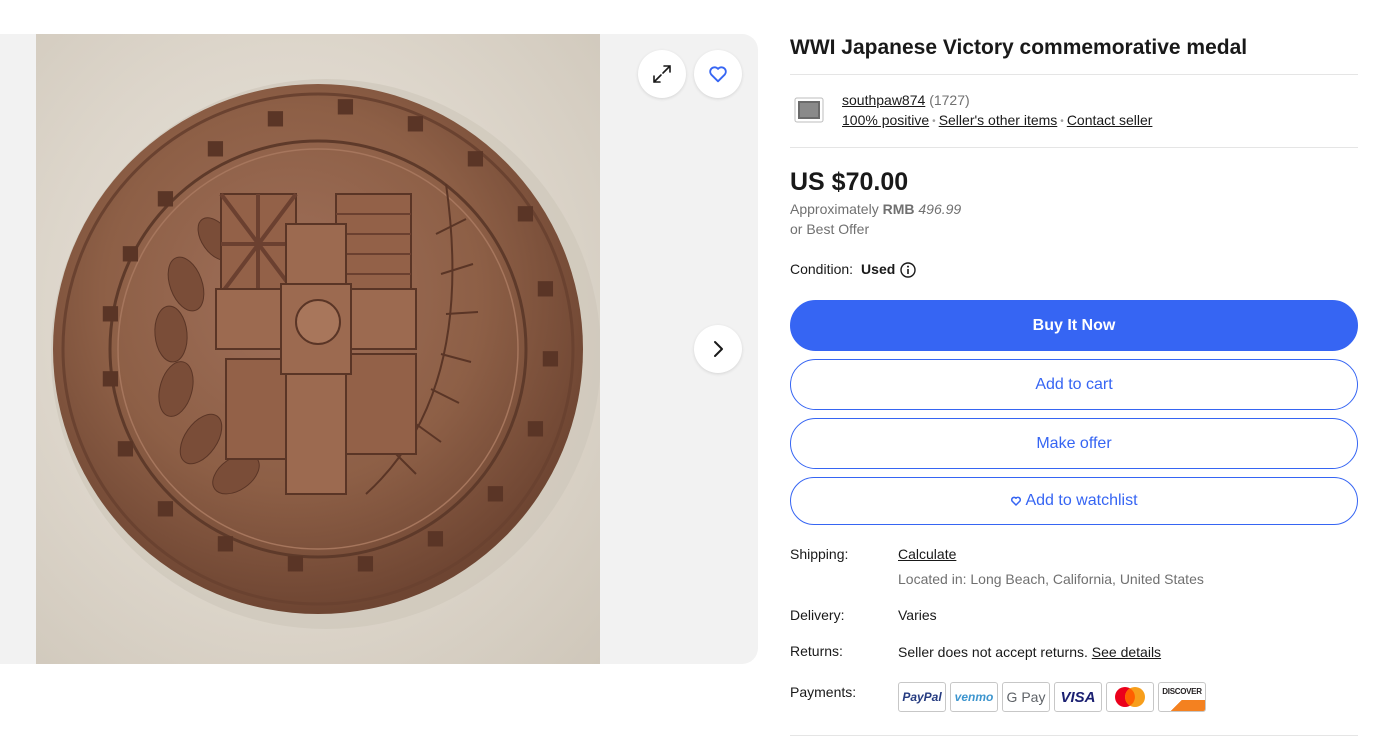 The height and width of the screenshot is (751, 1395). What do you see at coordinates (849, 182) in the screenshot?
I see `price: US $70.00` at bounding box center [849, 182].